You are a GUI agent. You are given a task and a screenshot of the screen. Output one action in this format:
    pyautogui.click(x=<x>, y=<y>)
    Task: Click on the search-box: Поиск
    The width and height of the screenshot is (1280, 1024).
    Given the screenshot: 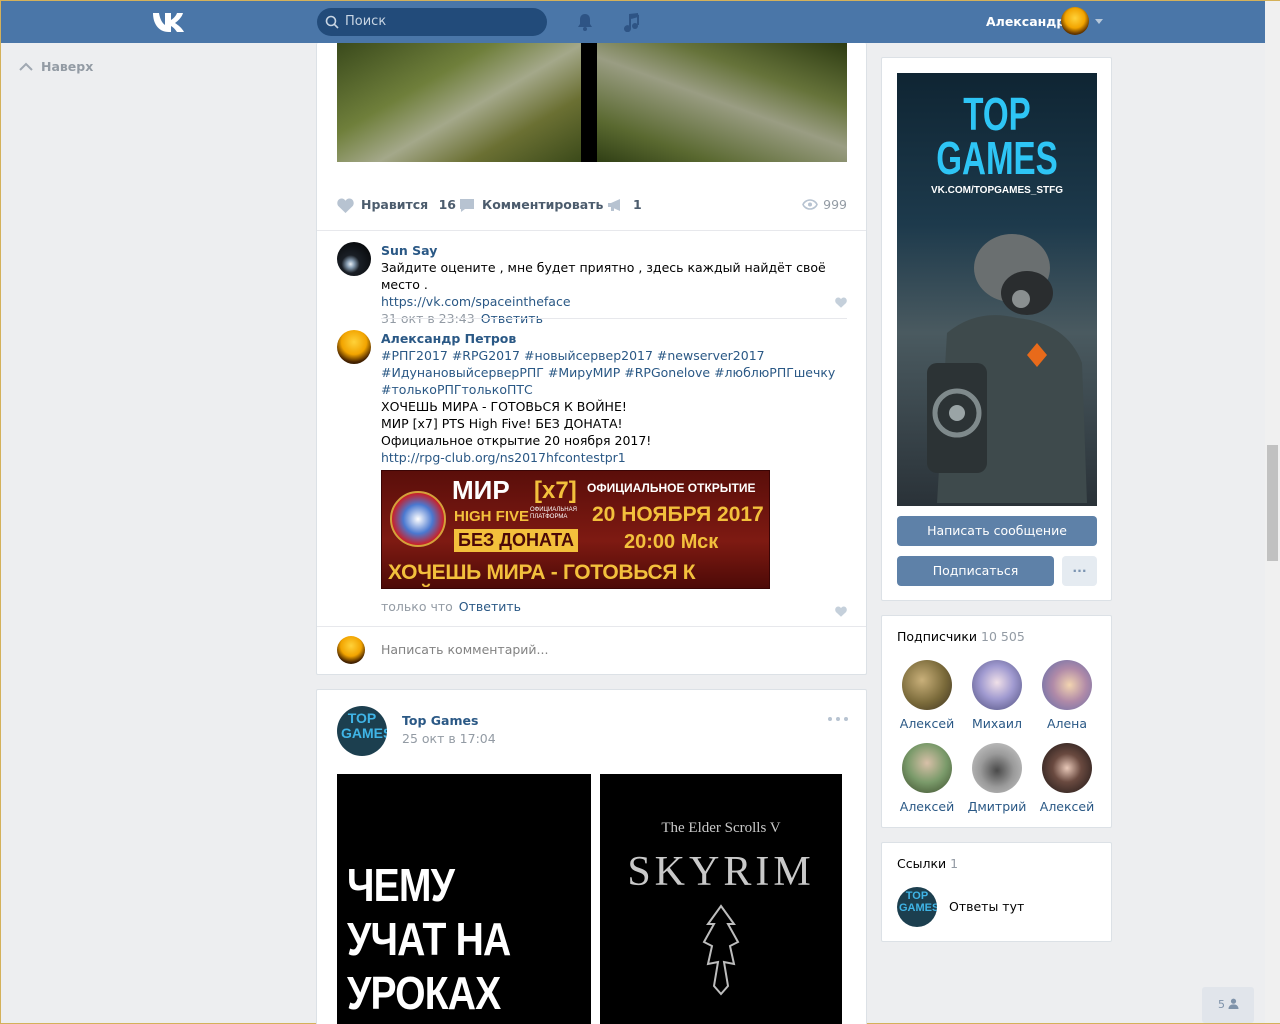 What is the action you would take?
    pyautogui.click(x=432, y=22)
    